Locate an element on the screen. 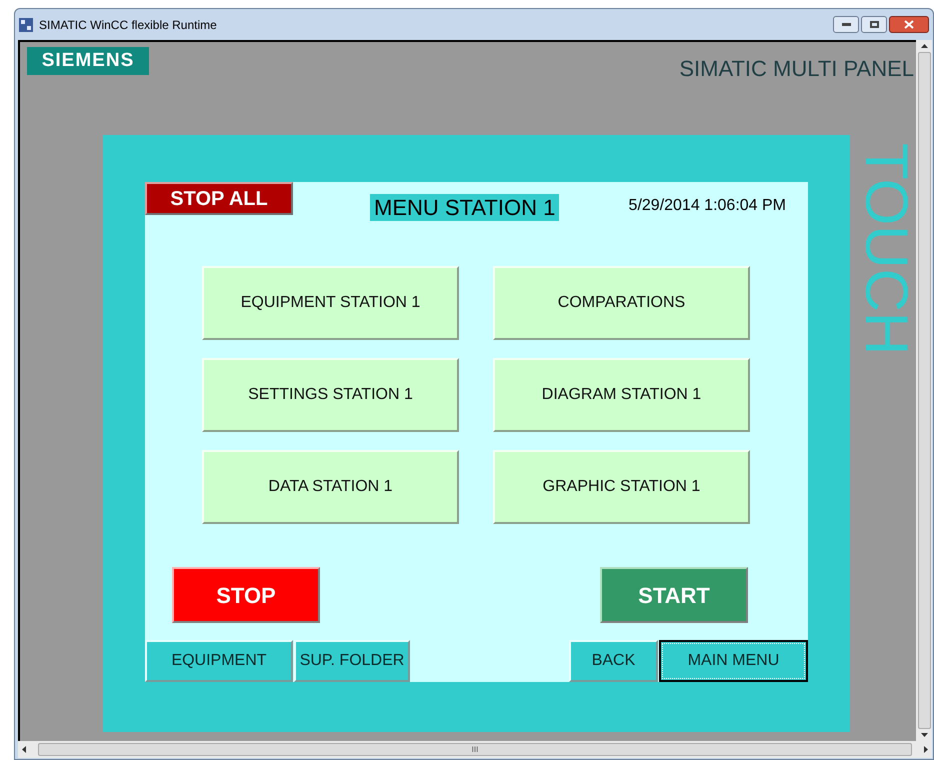 The width and height of the screenshot is (934, 760). scroll-left-icon is located at coordinates (24, 749).